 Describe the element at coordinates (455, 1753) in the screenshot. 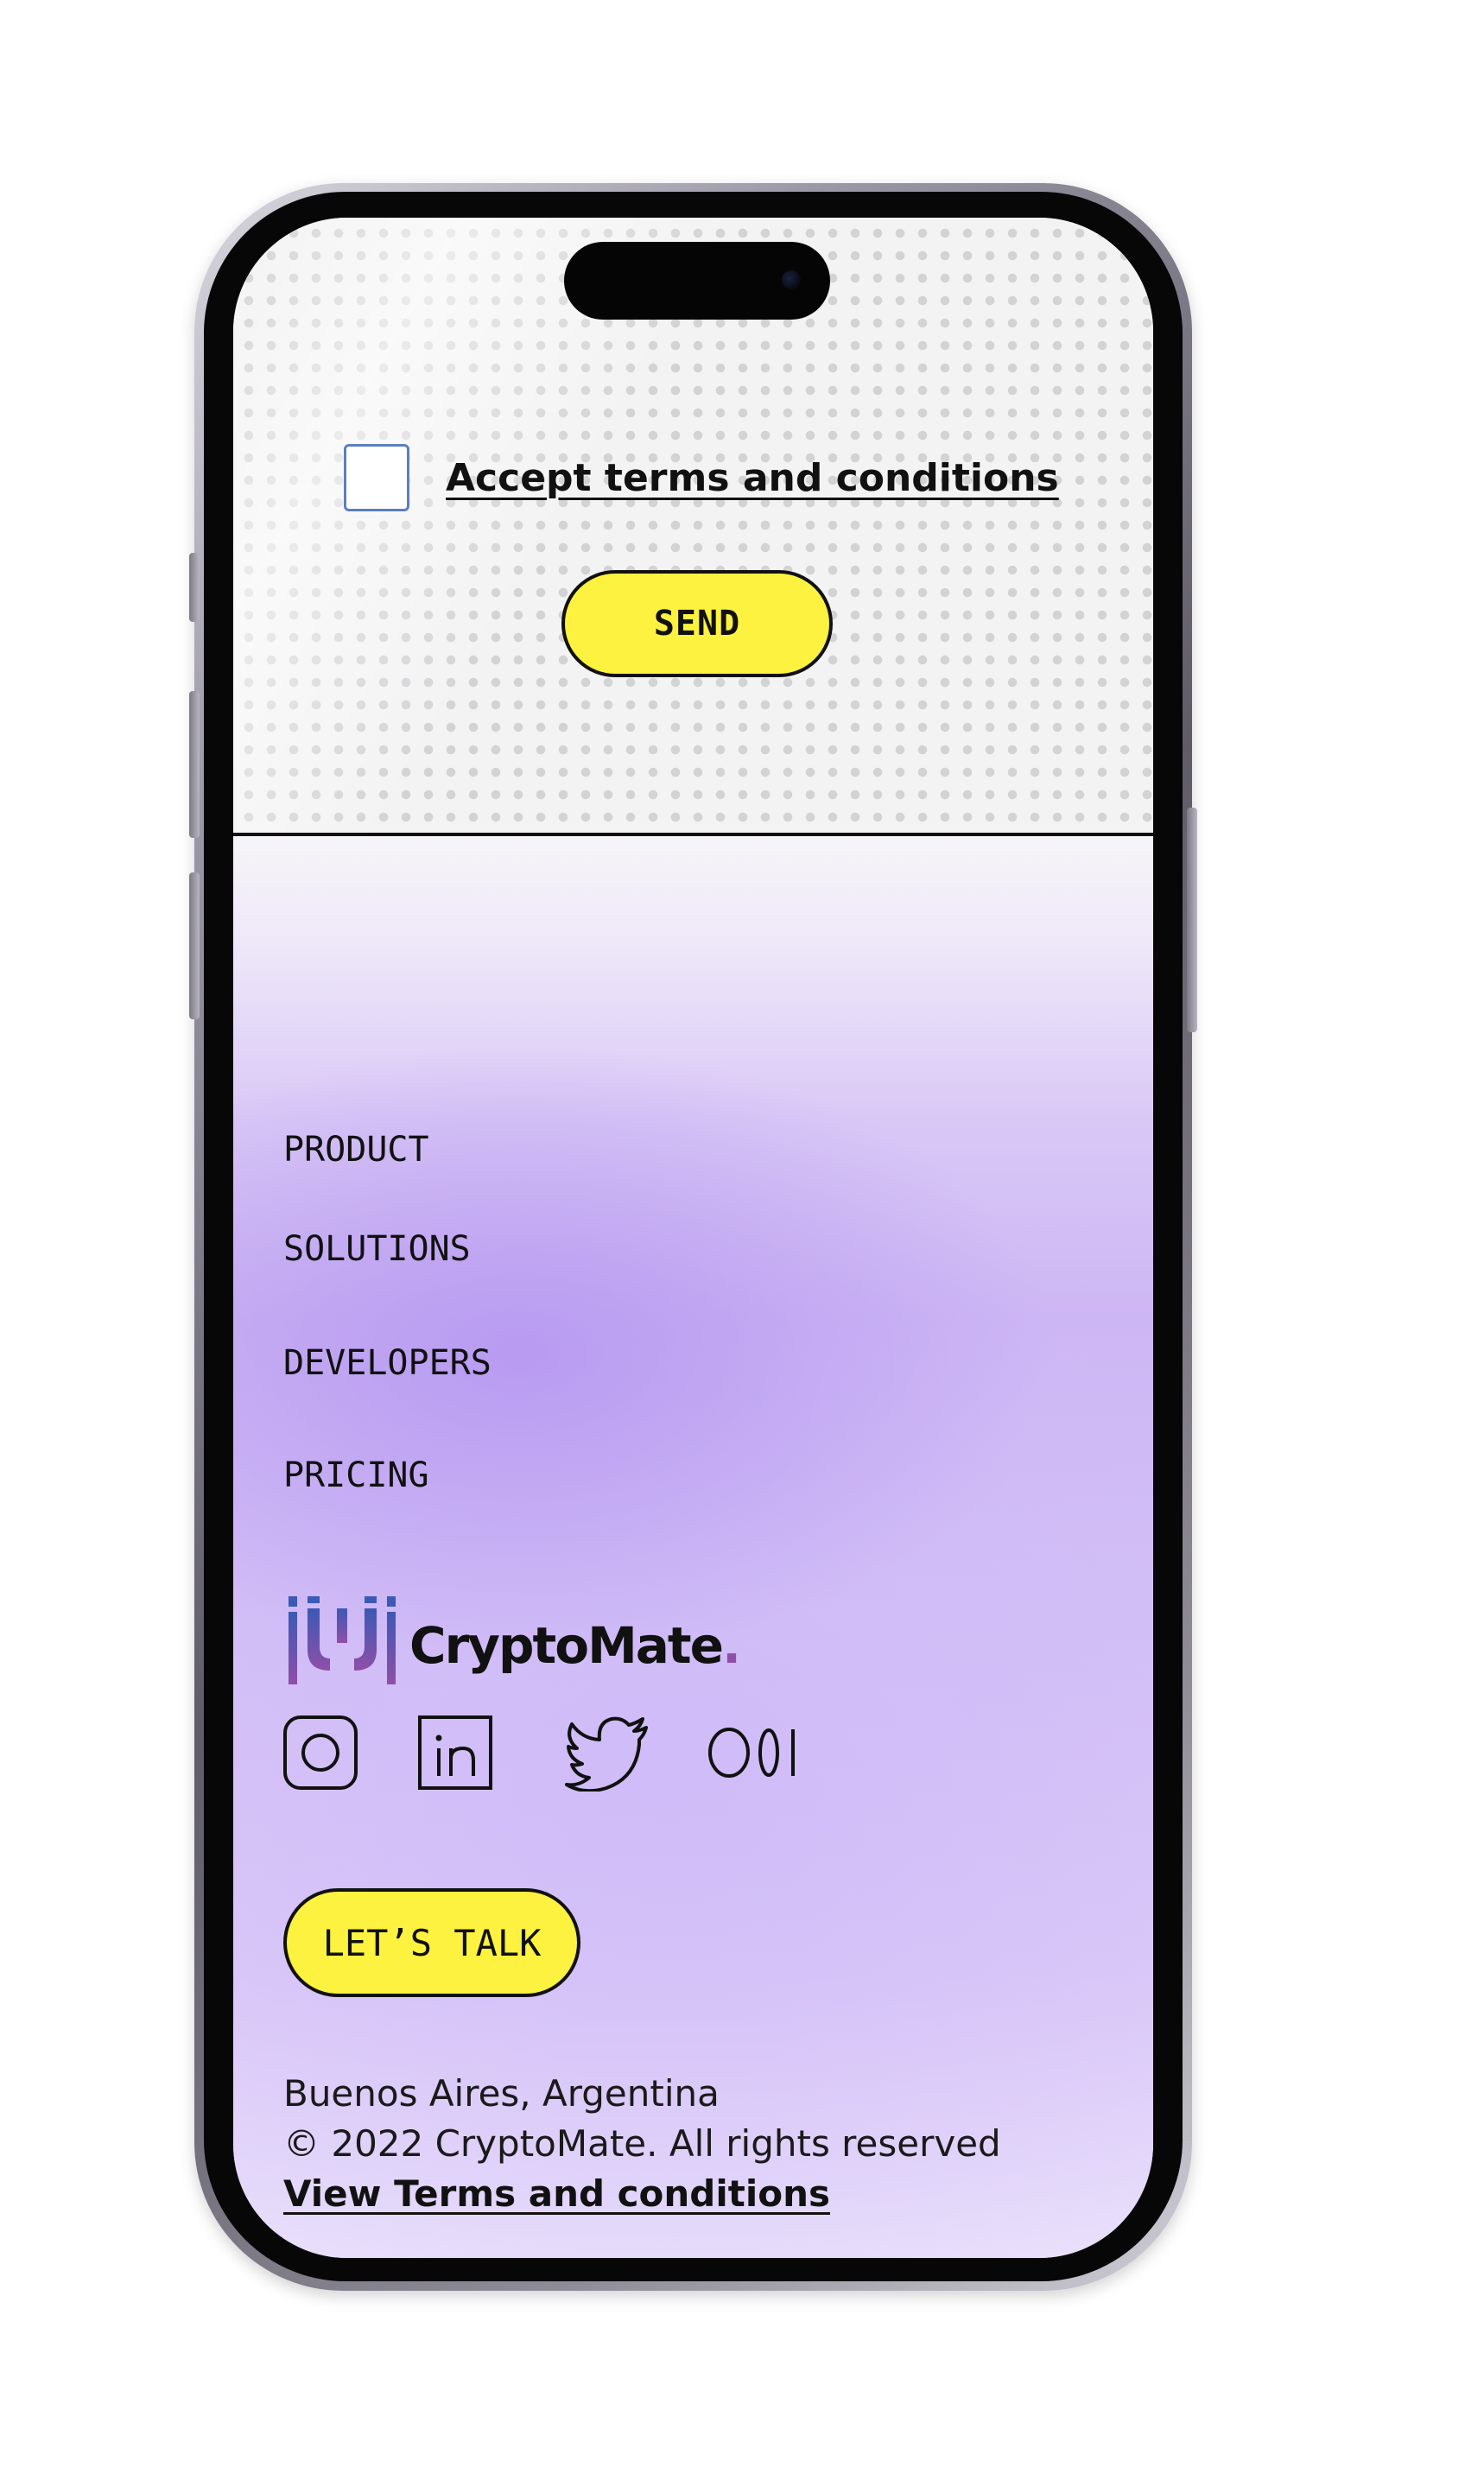

I see `linkedin-icon` at that location.